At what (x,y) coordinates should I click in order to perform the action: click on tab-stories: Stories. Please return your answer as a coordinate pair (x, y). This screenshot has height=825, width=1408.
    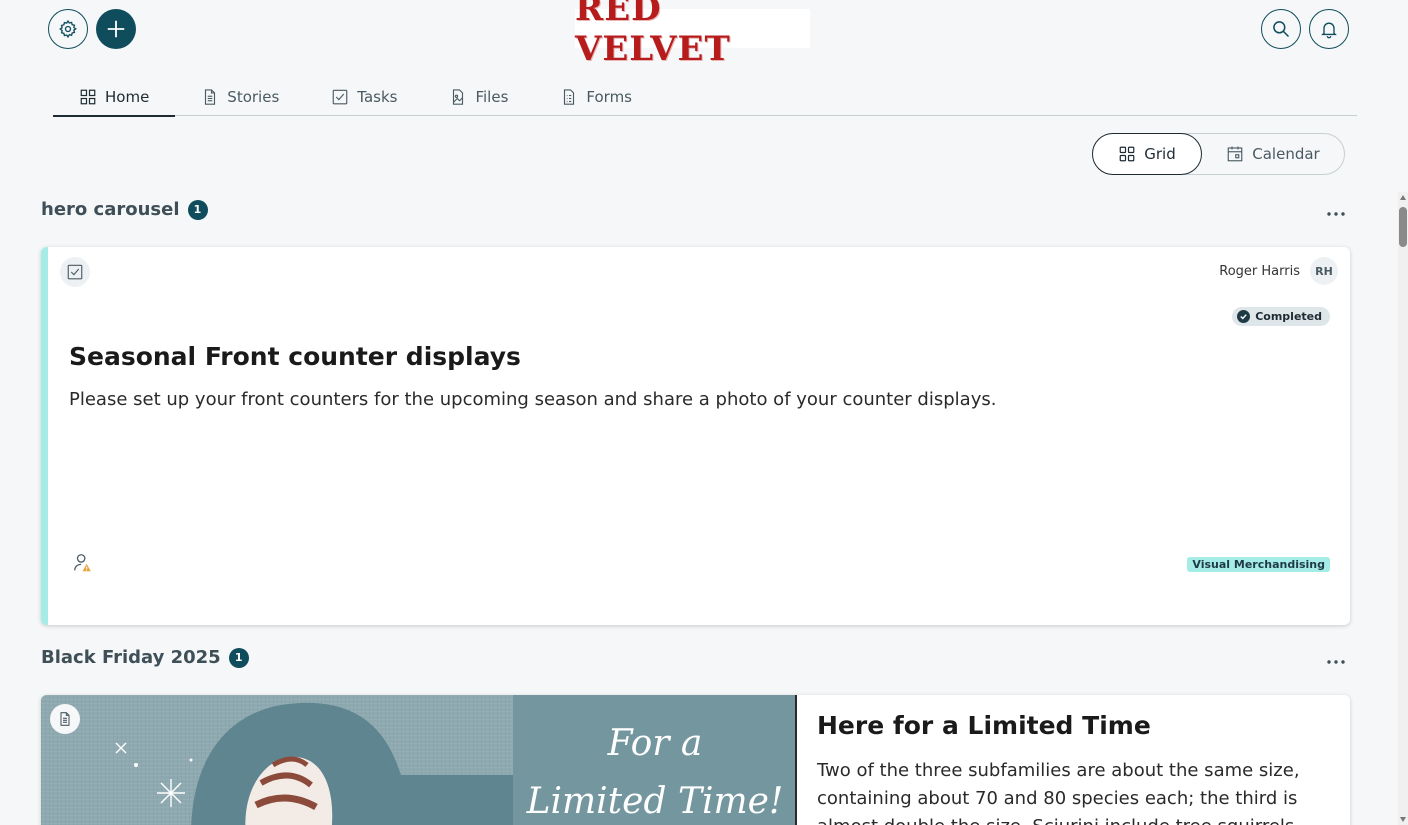
    Looking at the image, I should click on (240, 97).